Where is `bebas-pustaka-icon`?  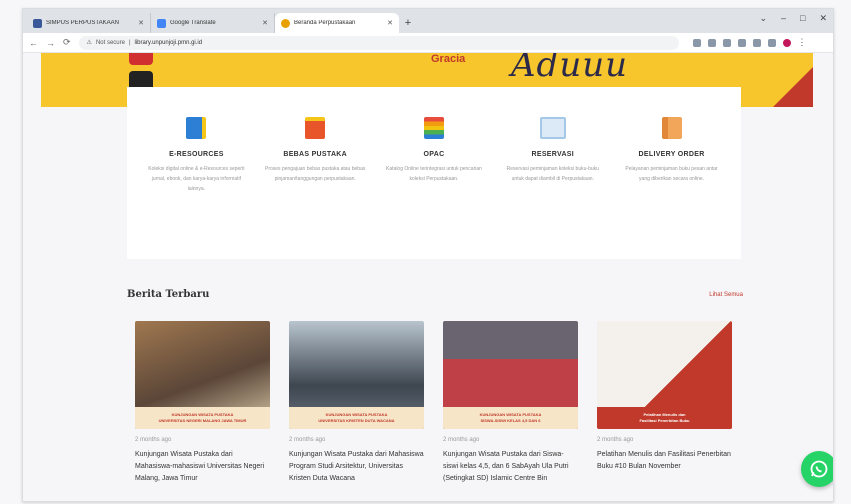 bebas-pustaka-icon is located at coordinates (315, 128).